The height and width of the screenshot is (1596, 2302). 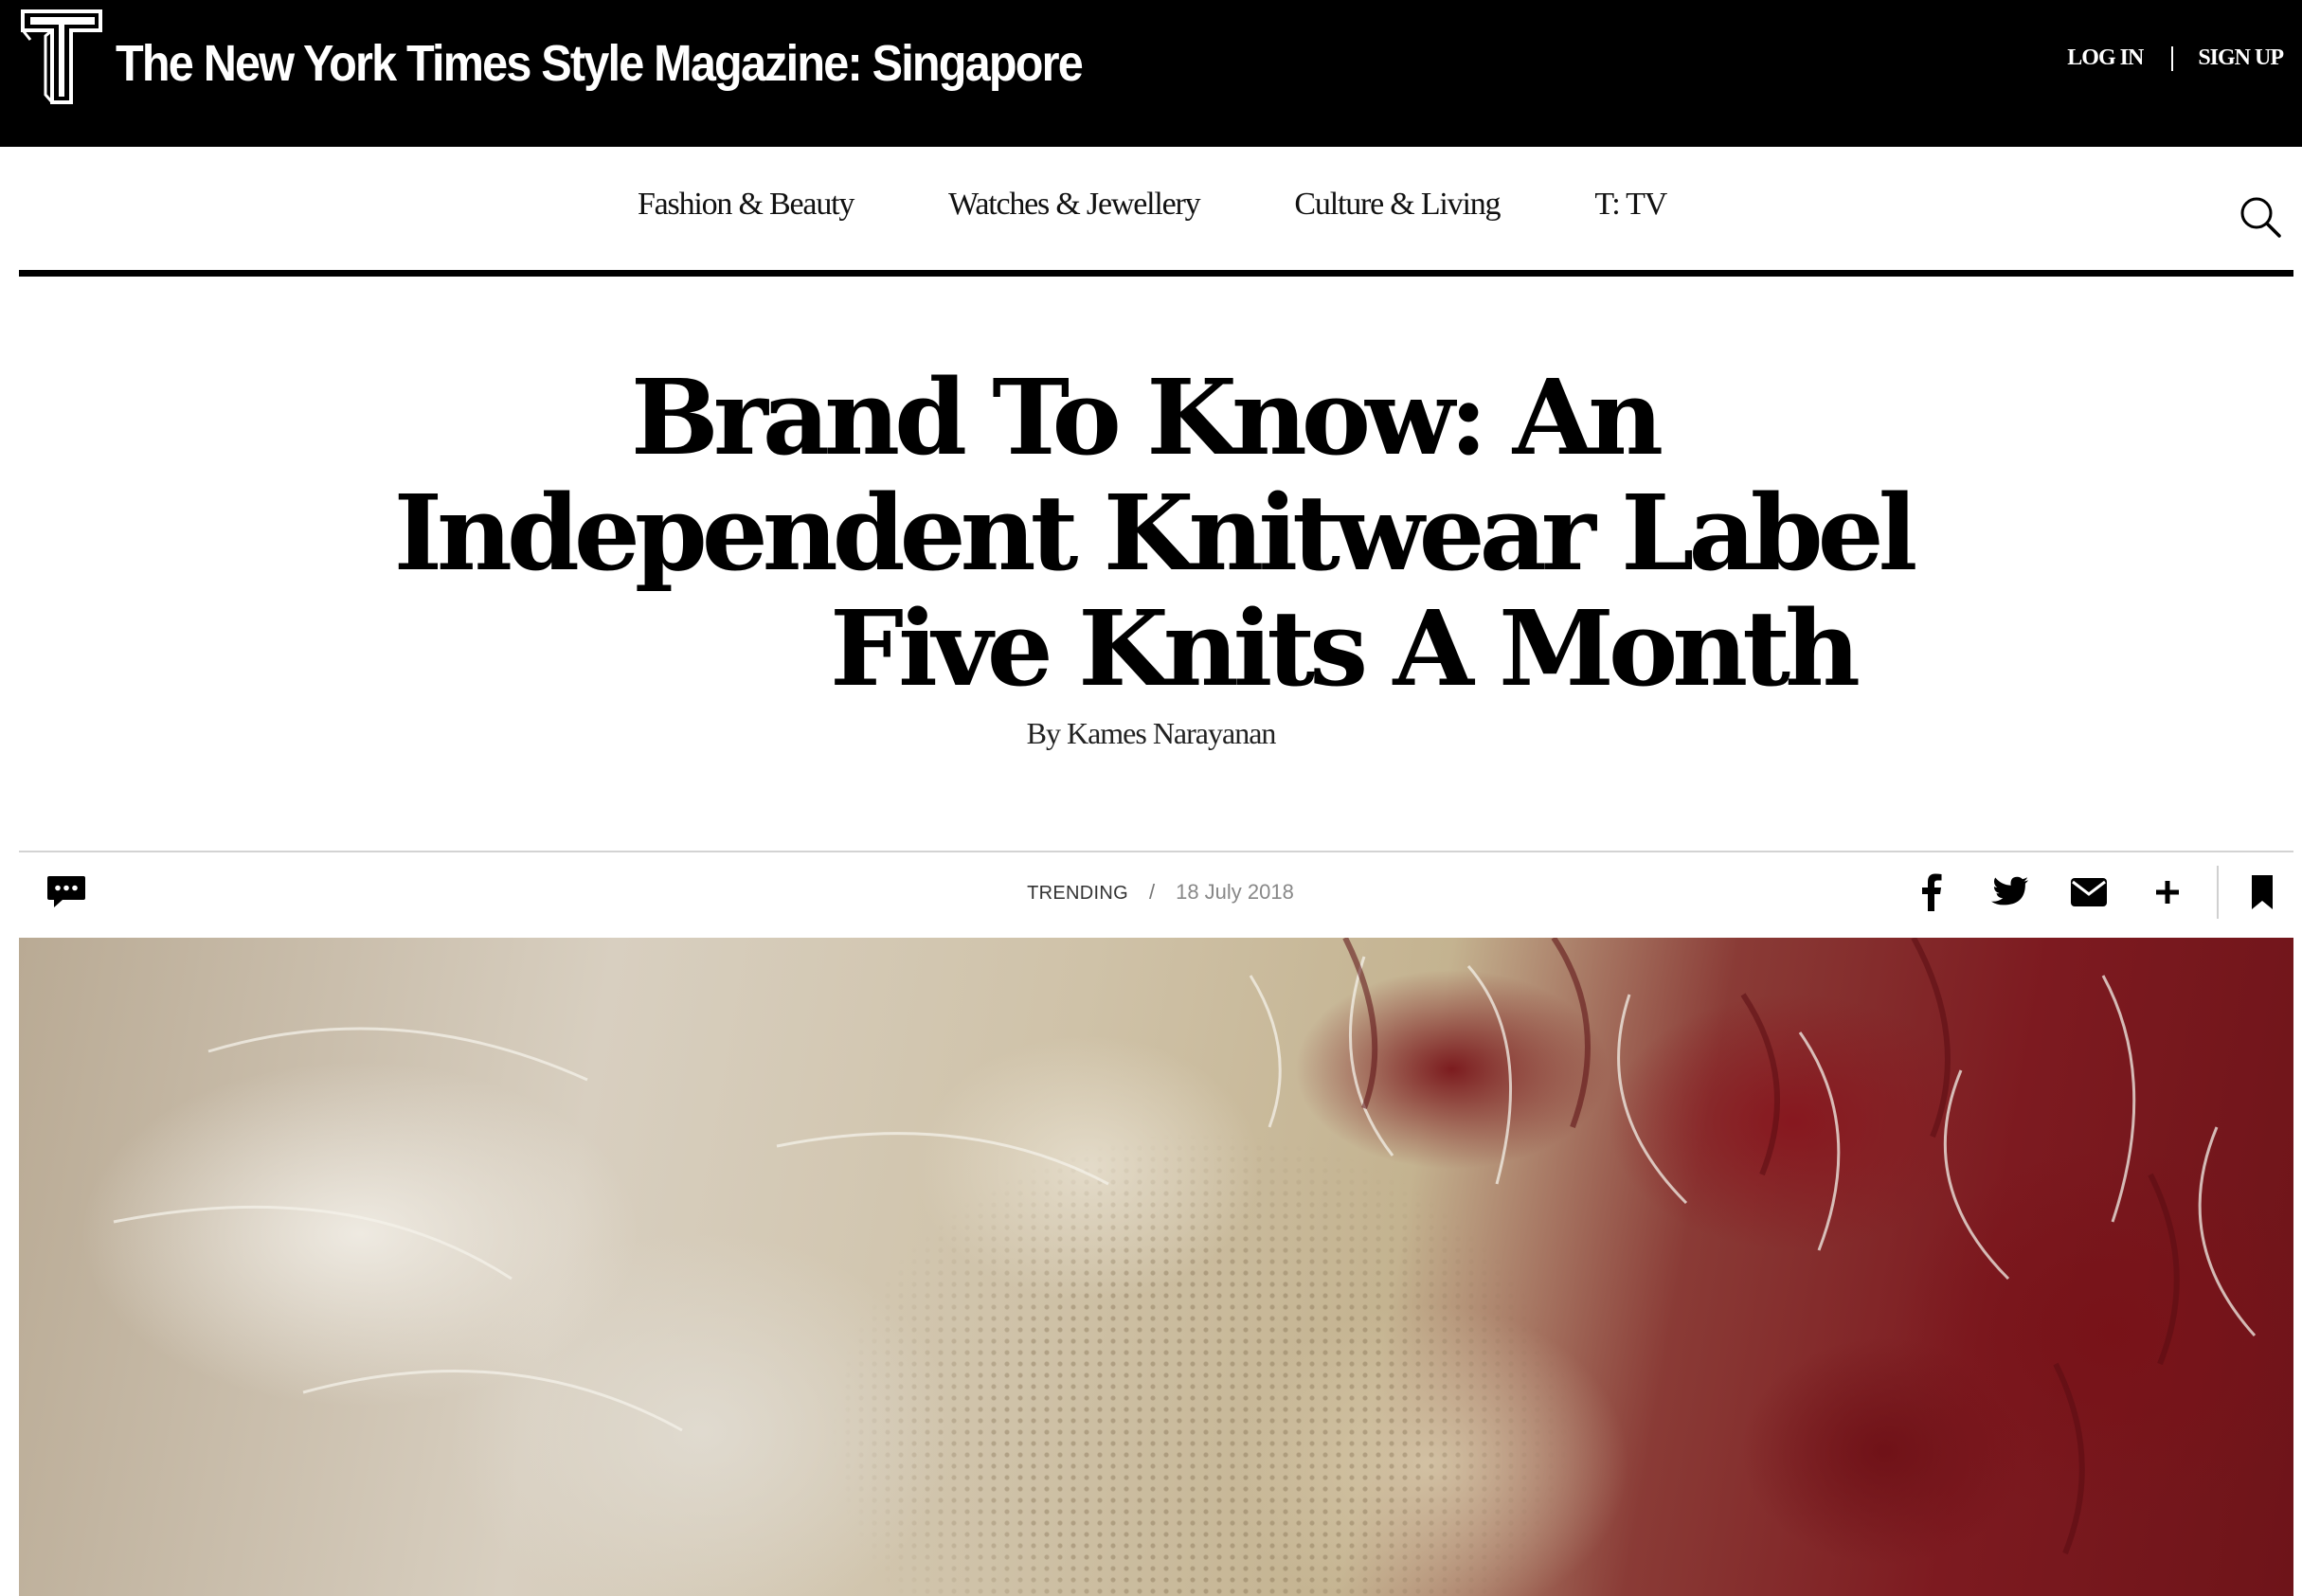 I want to click on meta-divider, so click(x=1156, y=852).